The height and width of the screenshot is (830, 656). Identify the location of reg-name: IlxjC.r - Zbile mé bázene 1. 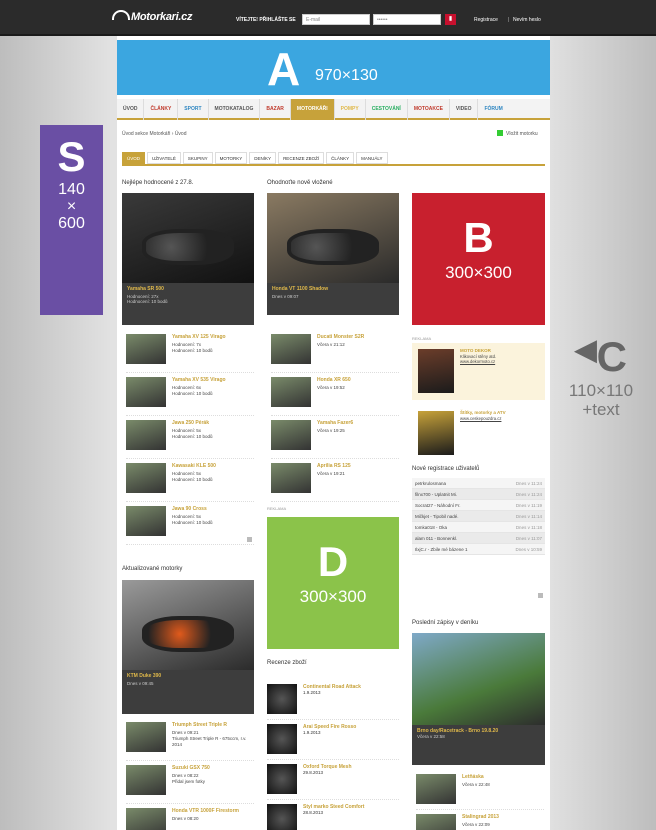
(441, 549).